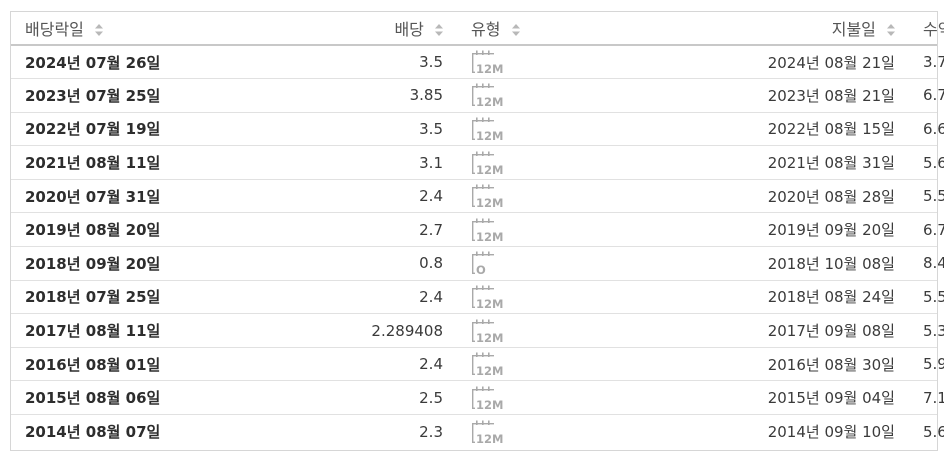  I want to click on yield-cell: 6.63%, so click(933, 128).